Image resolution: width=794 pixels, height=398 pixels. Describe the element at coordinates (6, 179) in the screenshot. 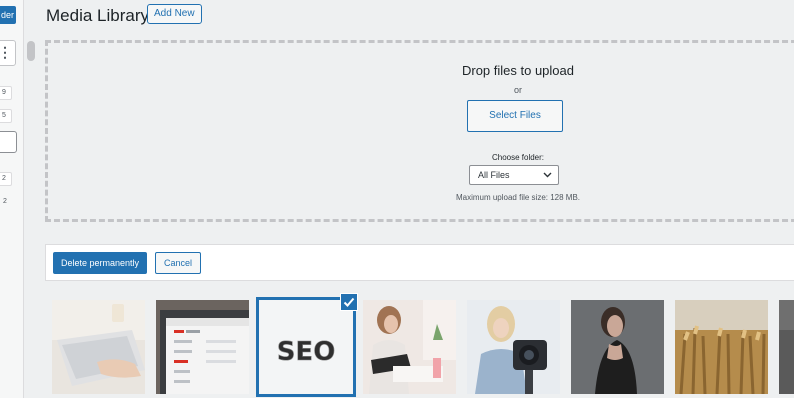

I see `folder-count-badge: 2` at that location.